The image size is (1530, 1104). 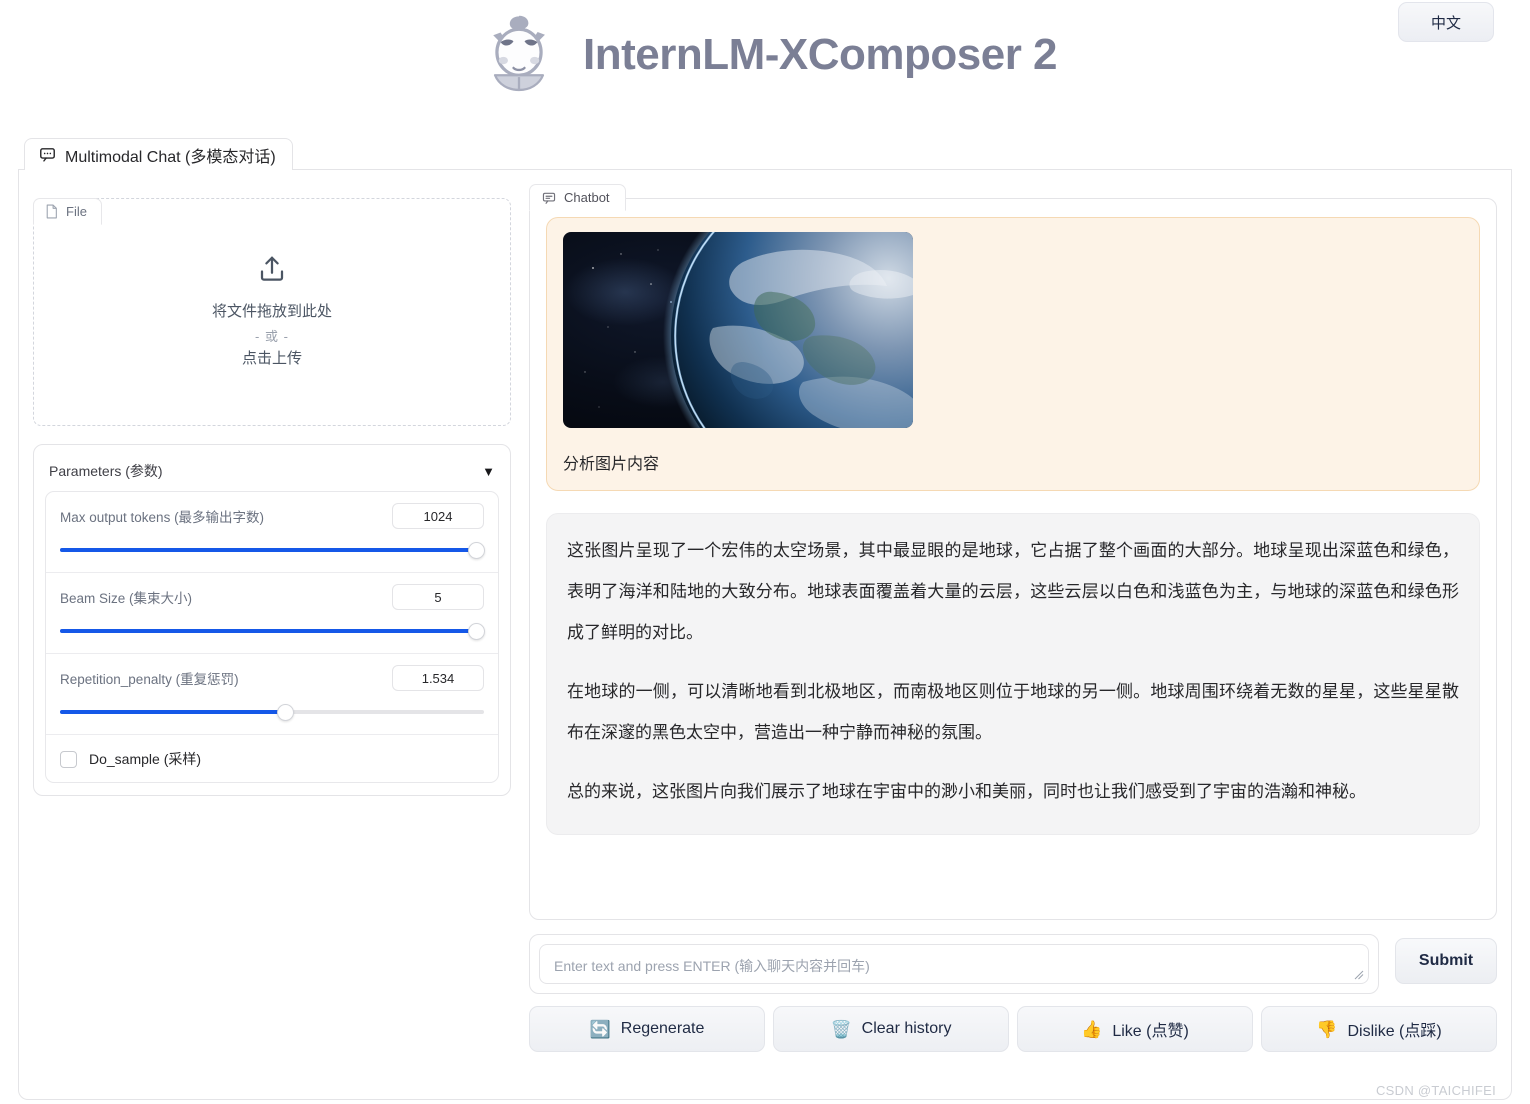 What do you see at coordinates (272, 758) in the screenshot?
I see `param-do-sample: Do_sample (采样)` at bounding box center [272, 758].